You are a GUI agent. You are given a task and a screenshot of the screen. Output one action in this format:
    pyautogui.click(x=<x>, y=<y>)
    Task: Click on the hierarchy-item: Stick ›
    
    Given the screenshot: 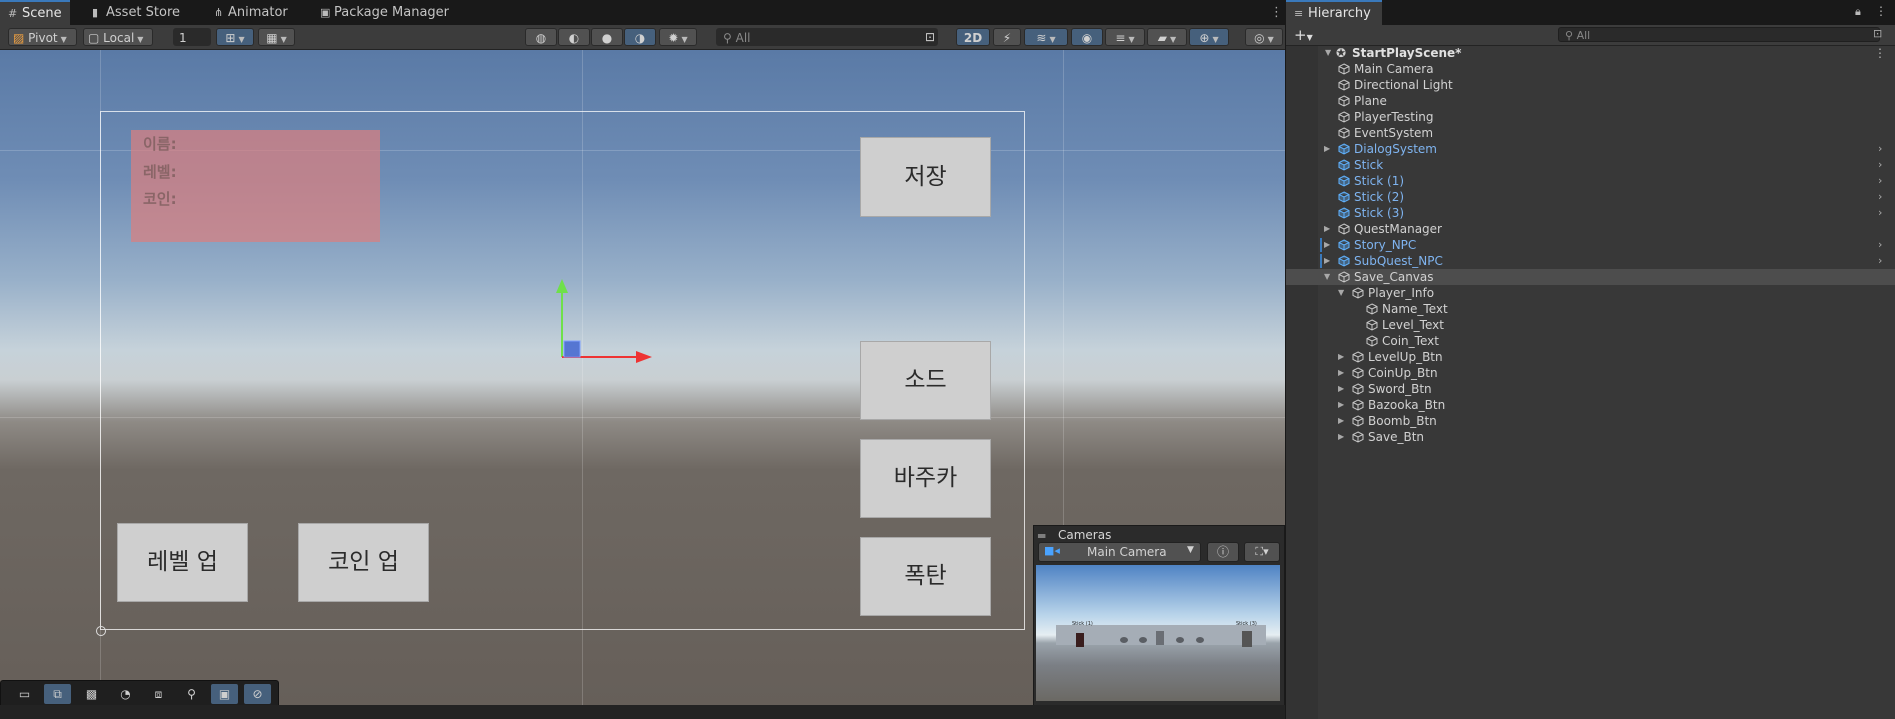 What is the action you would take?
    pyautogui.click(x=1590, y=165)
    